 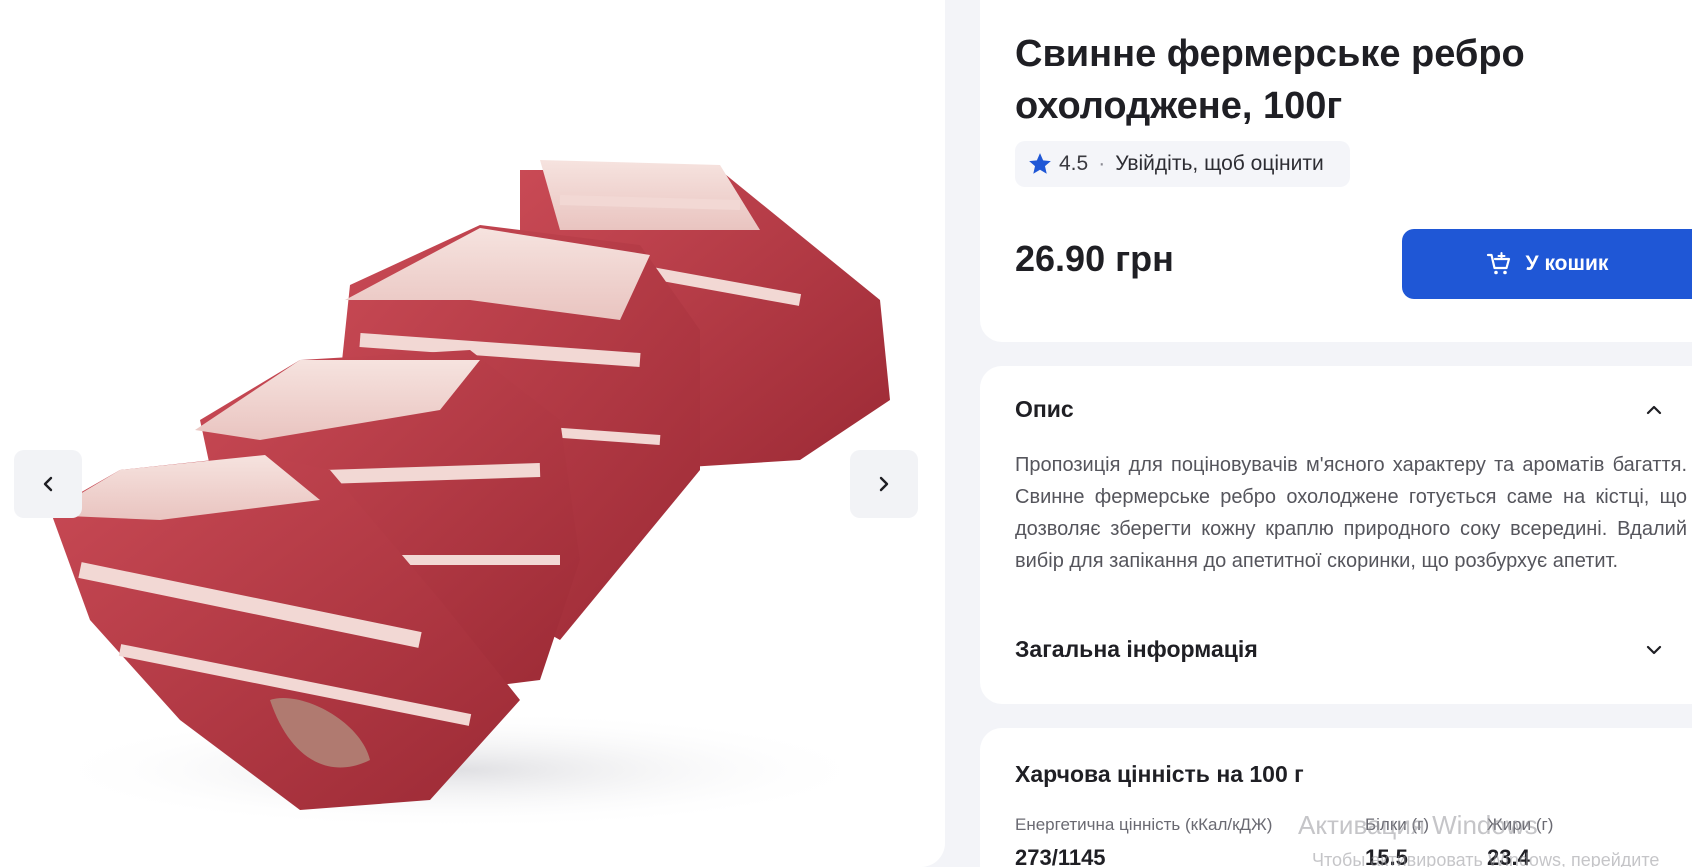 What do you see at coordinates (1340, 409) in the screenshot?
I see `description-toggle: Опис` at bounding box center [1340, 409].